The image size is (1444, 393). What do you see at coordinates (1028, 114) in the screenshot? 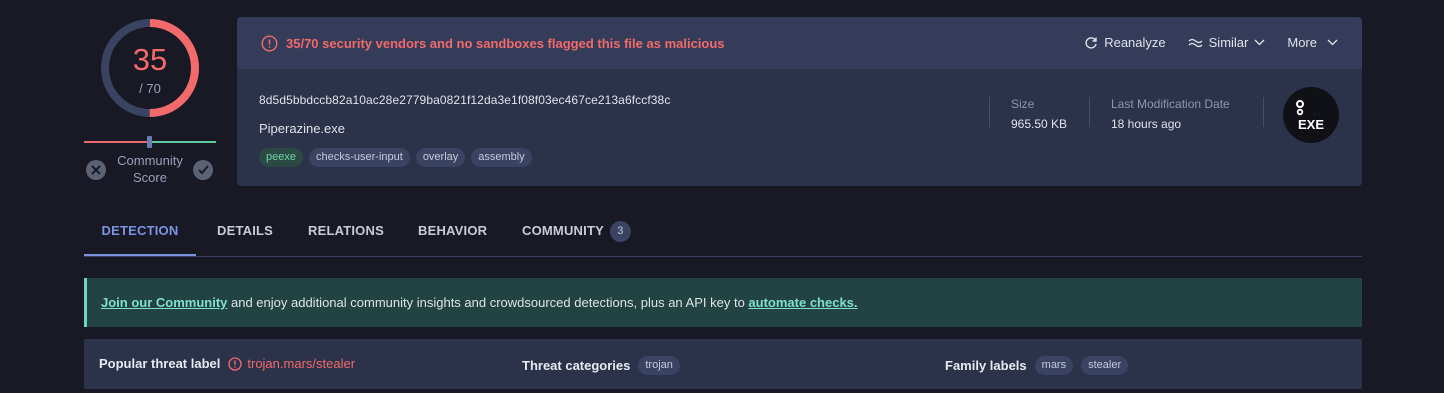
I see `file-size: Size 965.50 KB` at bounding box center [1028, 114].